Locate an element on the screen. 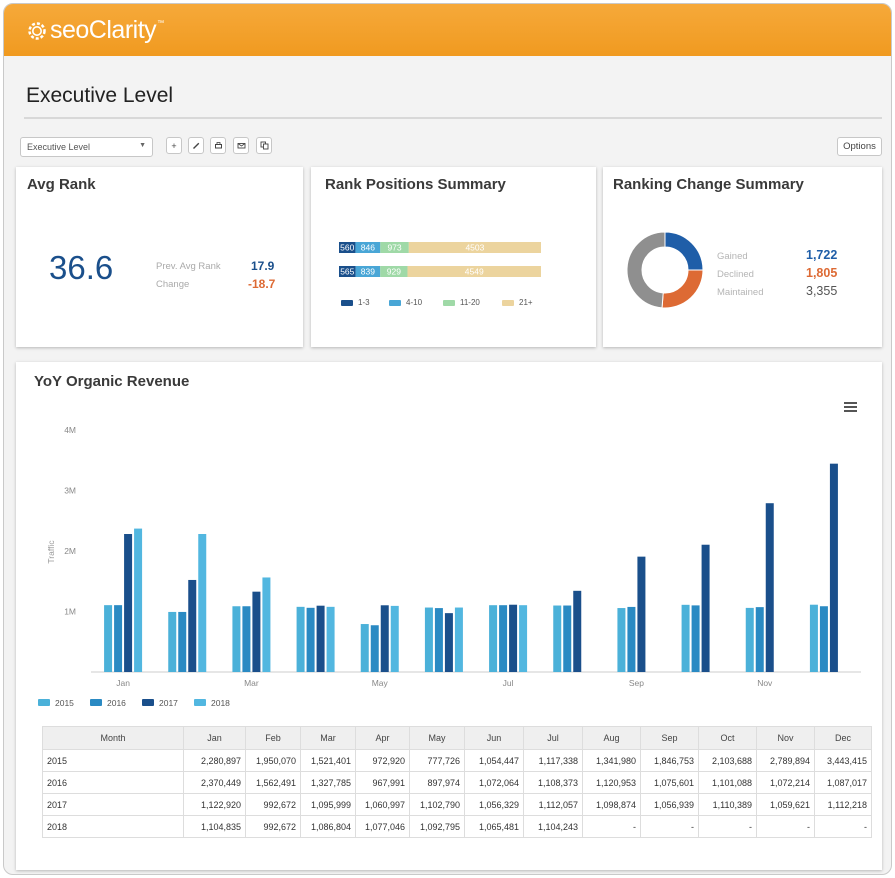  legend-item: 4-10 is located at coordinates (405, 302).